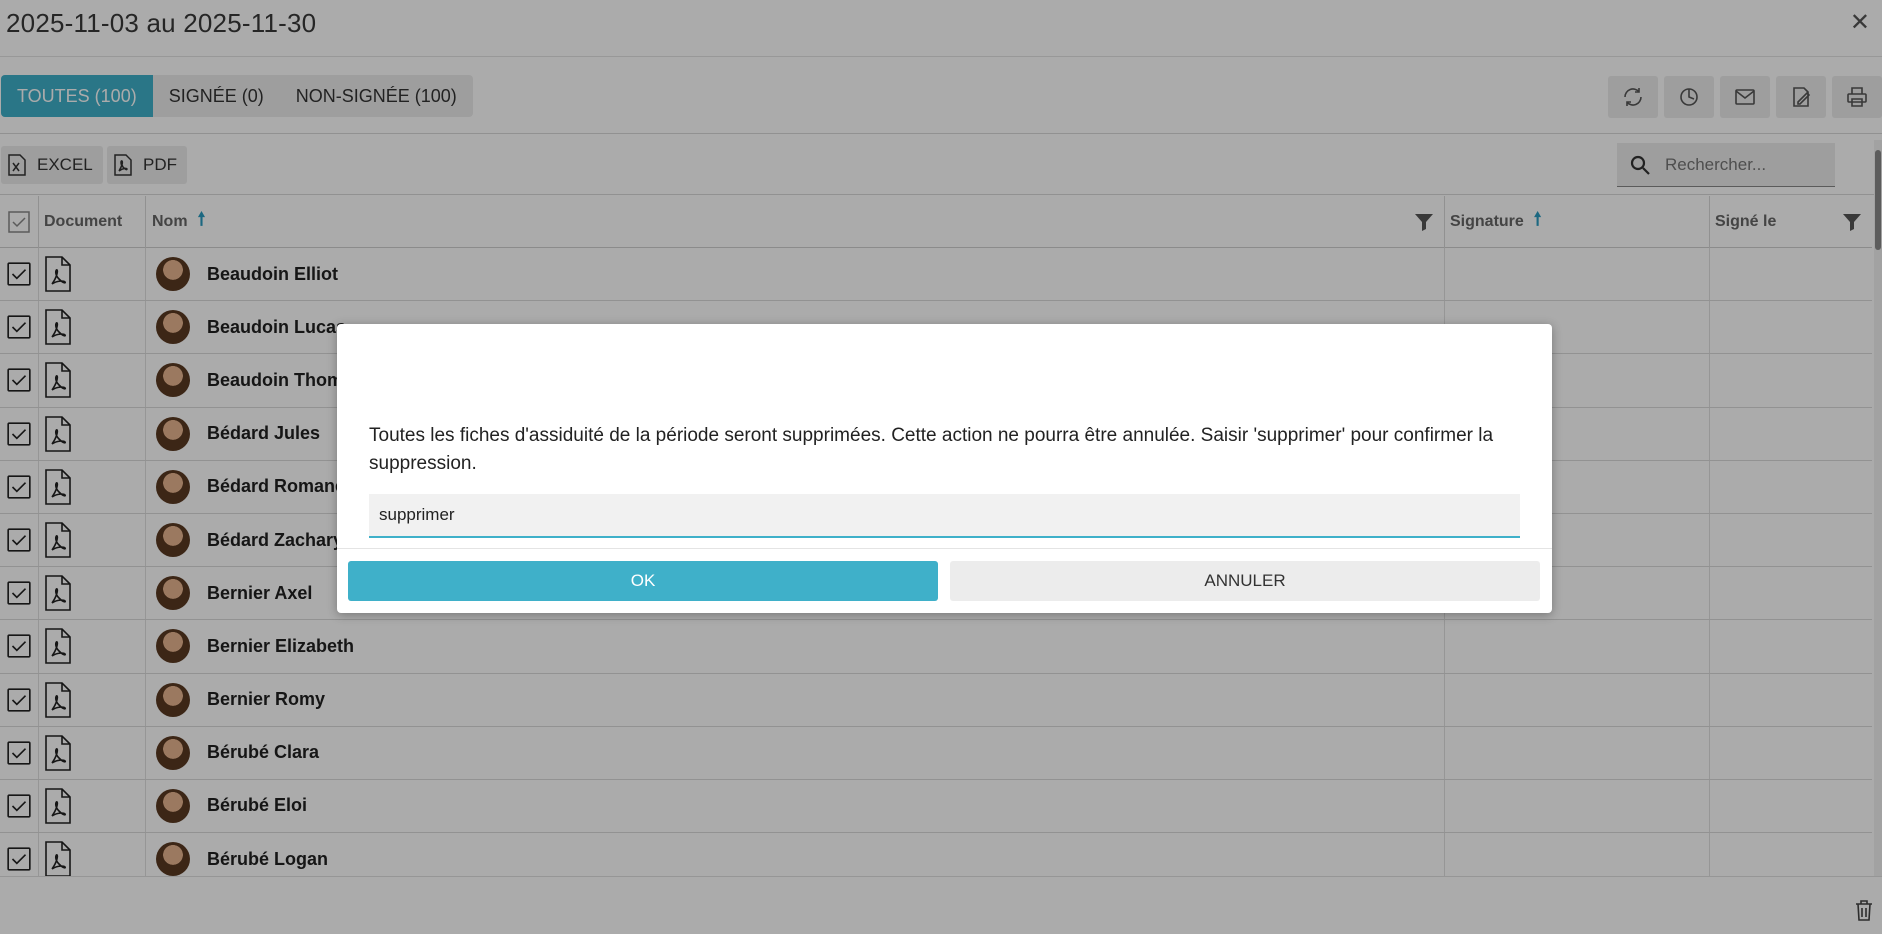 This screenshot has height=934, width=1882. I want to click on confirm-input, so click(944, 515).